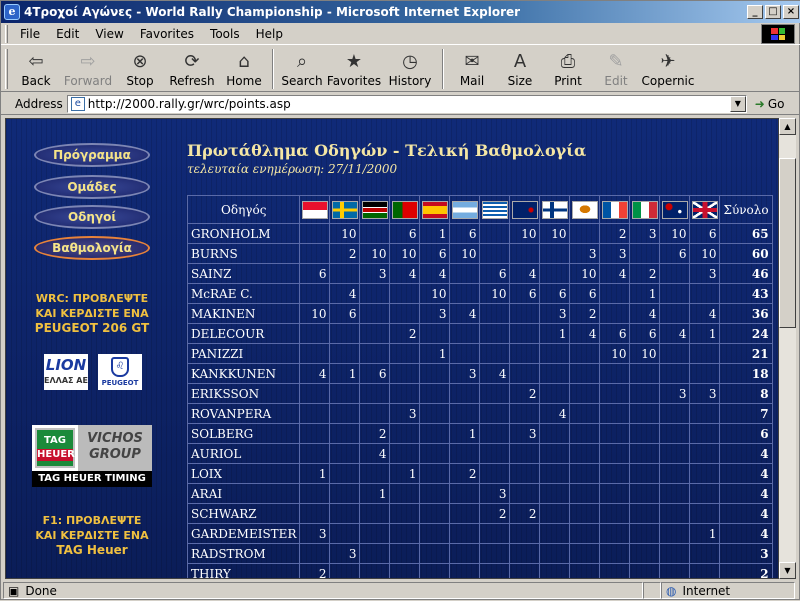  I want to click on go-button: ➜ Go, so click(770, 104).